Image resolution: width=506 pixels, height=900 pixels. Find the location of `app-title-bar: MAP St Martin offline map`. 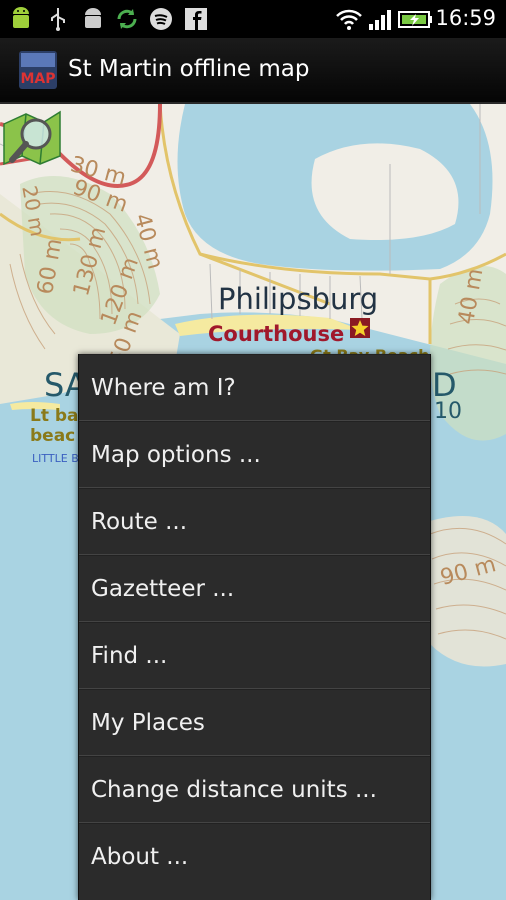

app-title-bar: MAP St Martin offline map is located at coordinates (253, 71).